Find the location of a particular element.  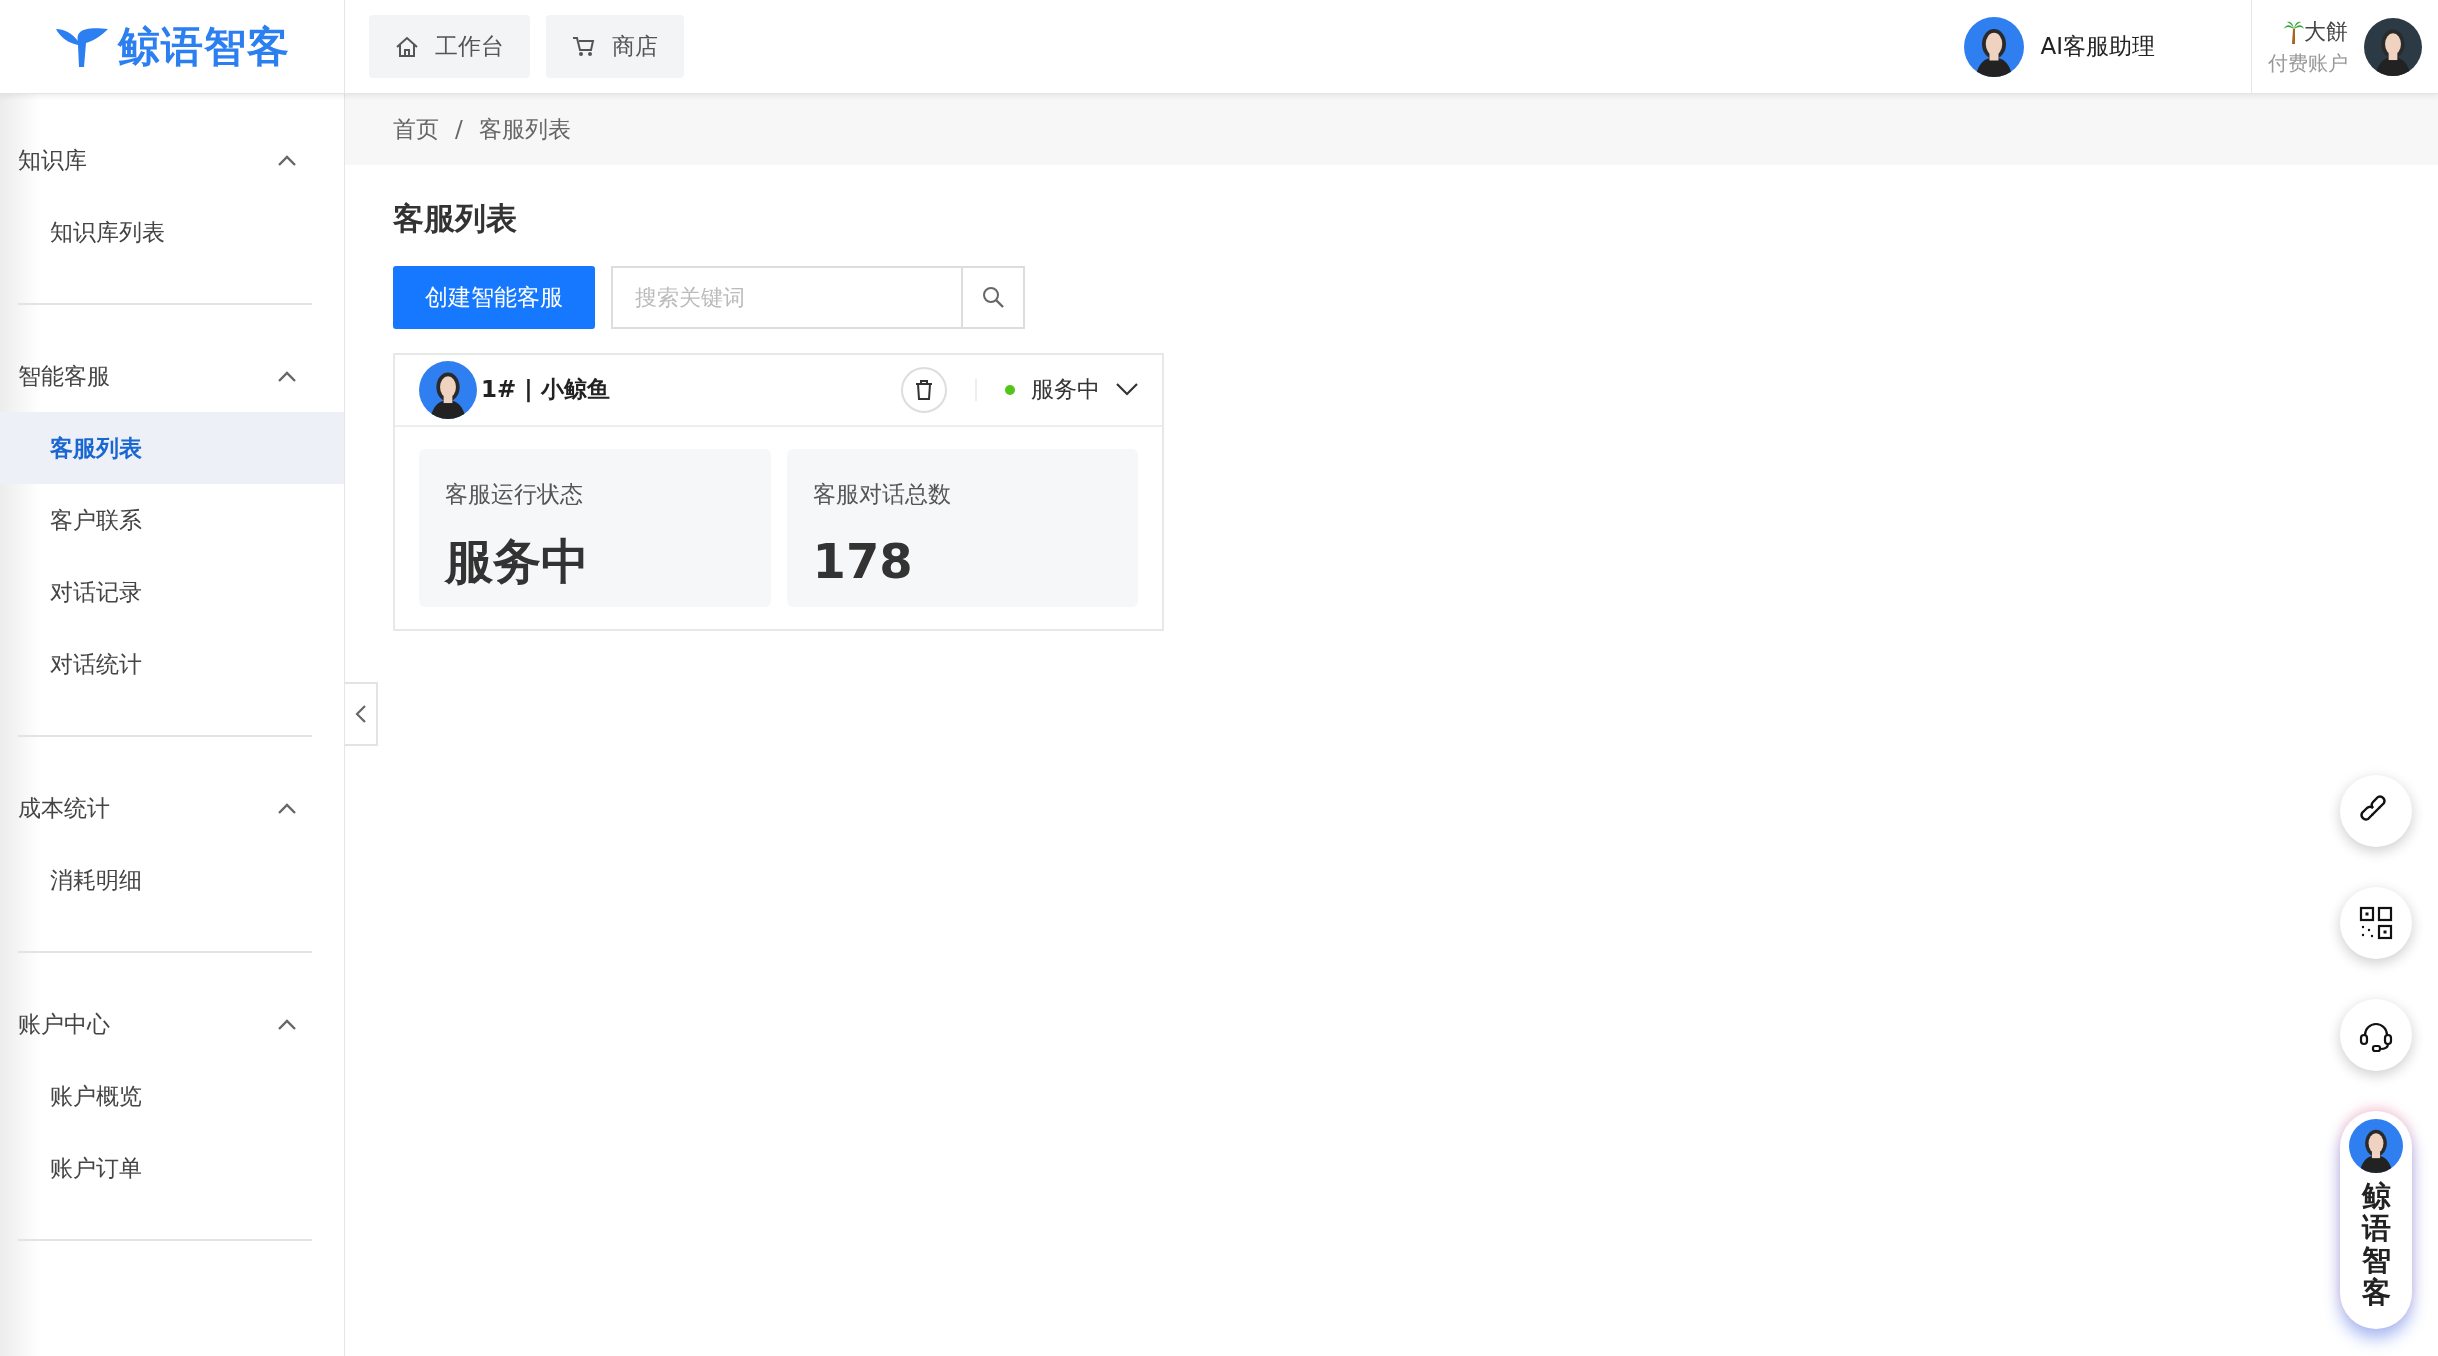

user-name: 大餅 is located at coordinates (2326, 32).